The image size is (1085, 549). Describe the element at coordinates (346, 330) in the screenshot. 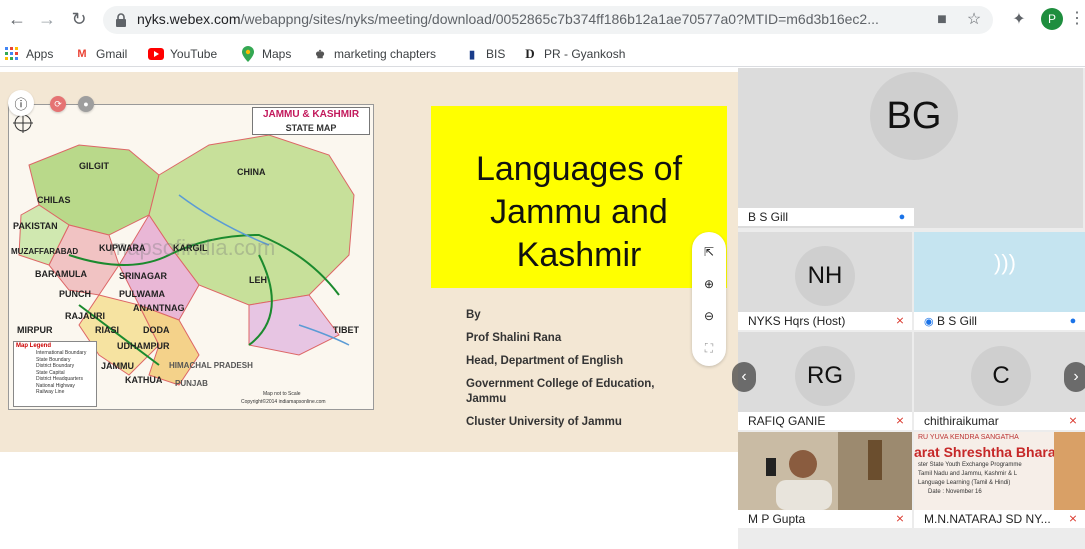

I see `map-label: TIBET` at that location.